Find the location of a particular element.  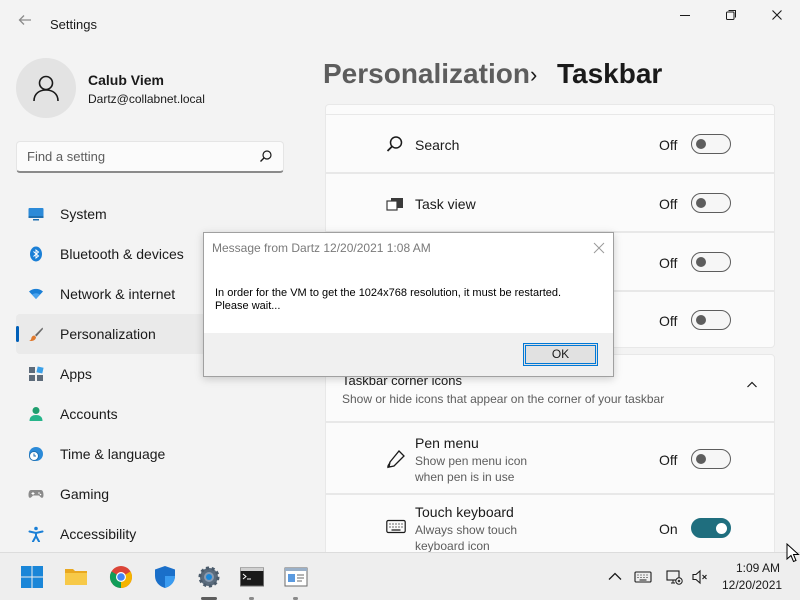

search-input is located at coordinates (132, 156).